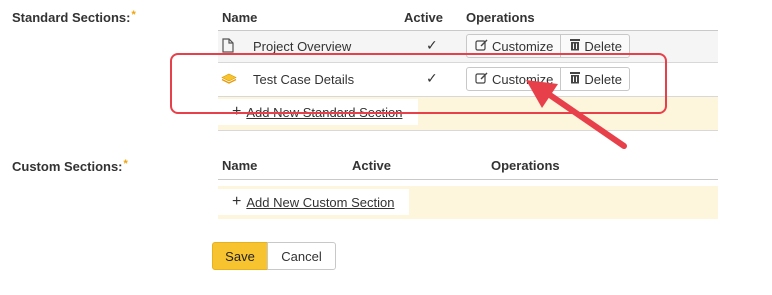 This screenshot has height=295, width=772. Describe the element at coordinates (525, 165) in the screenshot. I see `custom-header-operations: Operations` at that location.